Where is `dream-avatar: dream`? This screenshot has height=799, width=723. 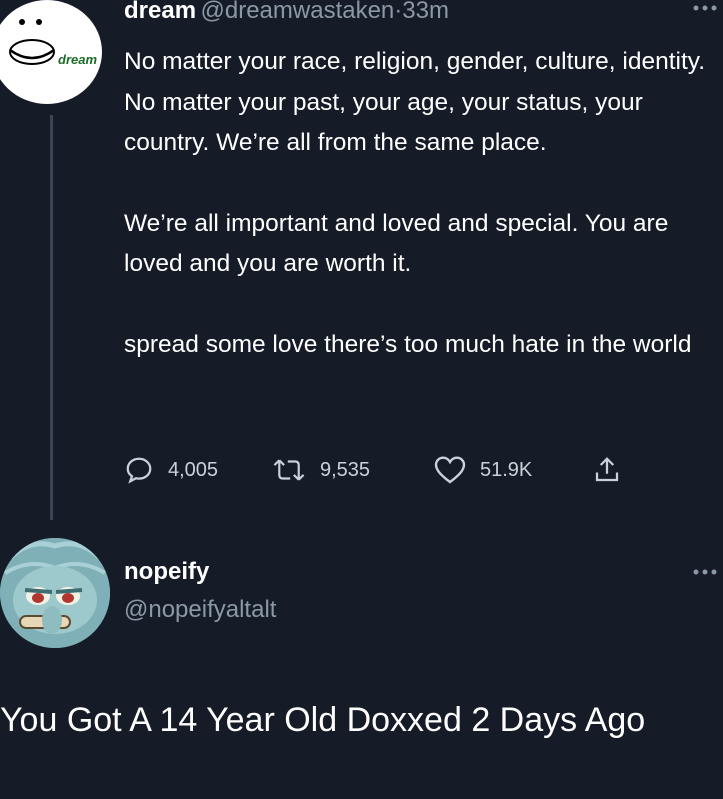
dream-avatar: dream is located at coordinates (51, 52).